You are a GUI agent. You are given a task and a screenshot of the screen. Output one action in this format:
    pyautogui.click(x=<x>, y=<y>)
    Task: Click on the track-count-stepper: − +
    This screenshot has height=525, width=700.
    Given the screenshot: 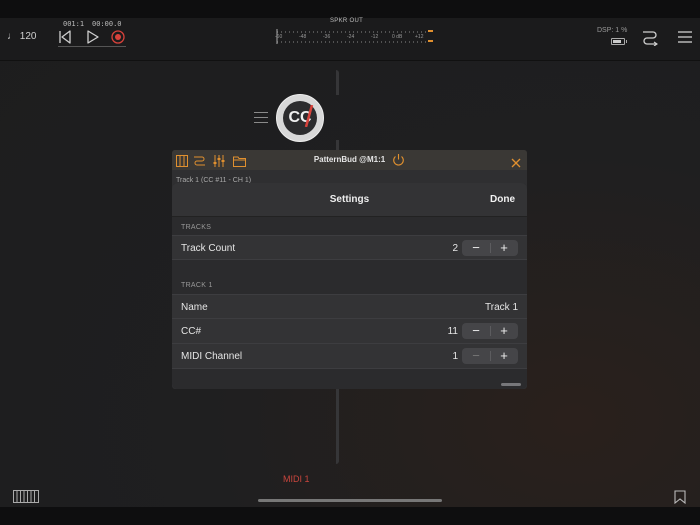 What is the action you would take?
    pyautogui.click(x=490, y=248)
    